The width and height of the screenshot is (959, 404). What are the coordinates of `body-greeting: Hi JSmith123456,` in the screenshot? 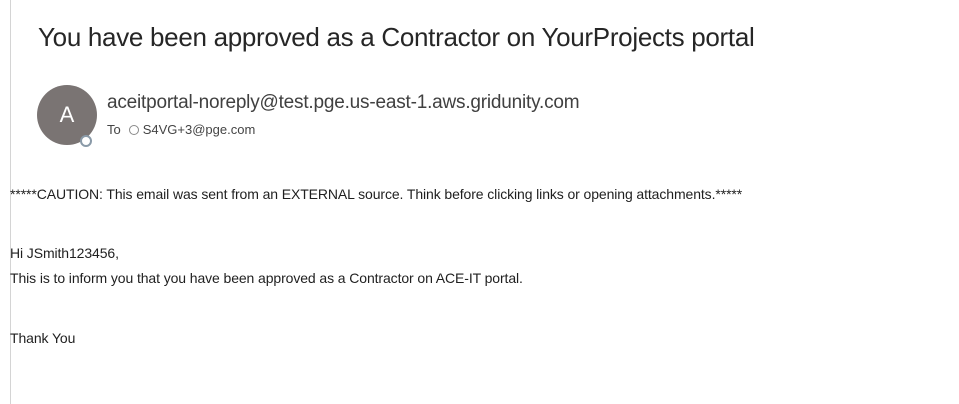 It's located at (64, 253).